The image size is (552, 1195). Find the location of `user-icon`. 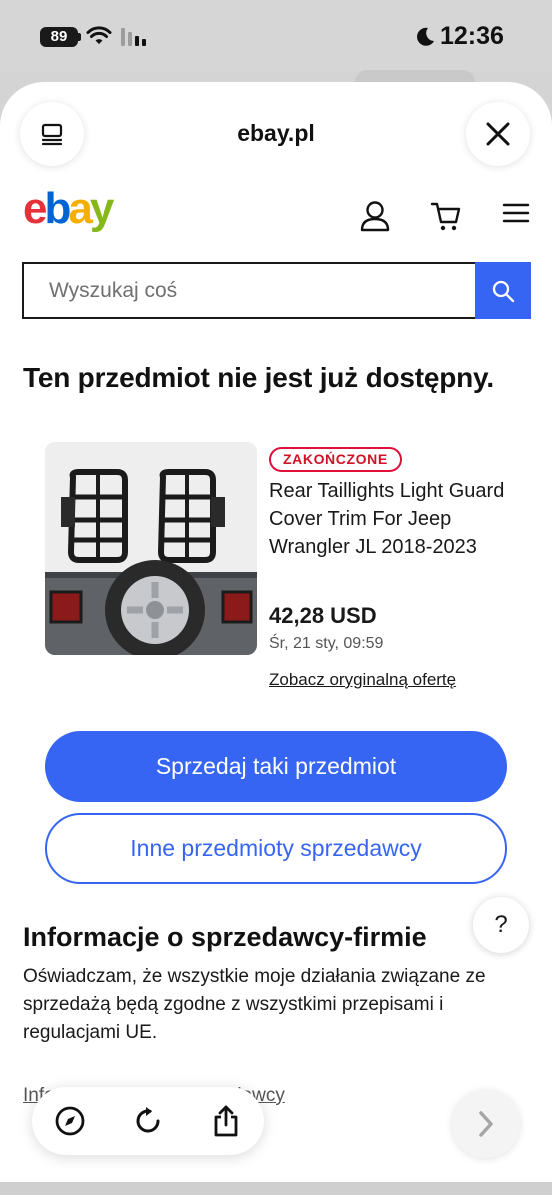

user-icon is located at coordinates (375, 216).